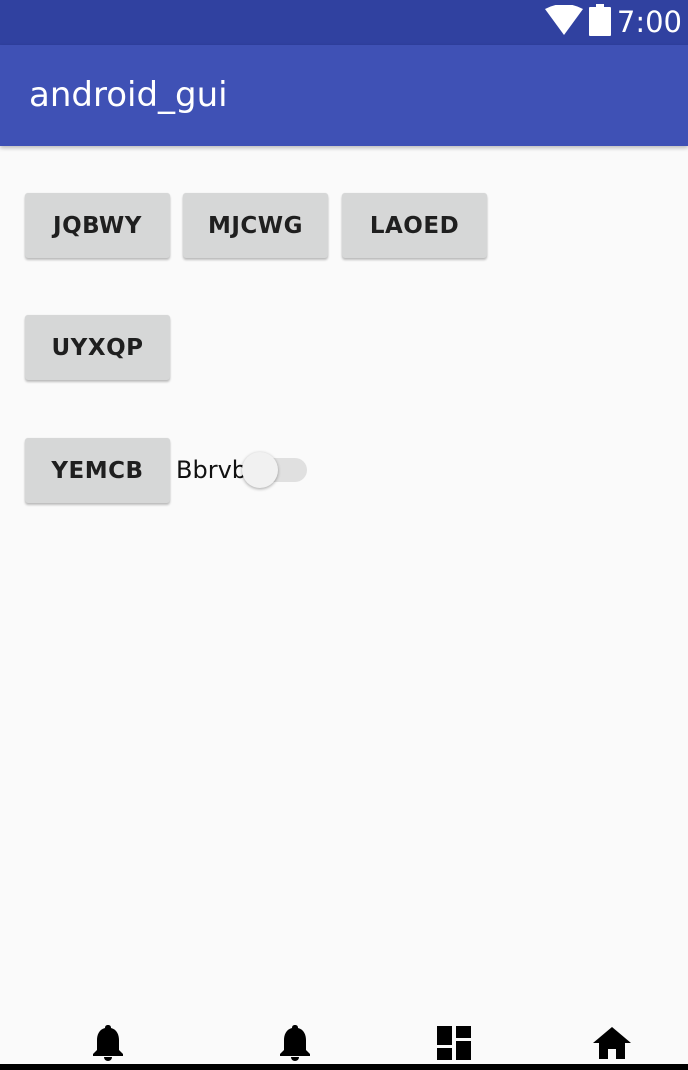  What do you see at coordinates (613, 22) in the screenshot?
I see `status-icons: 7:00` at bounding box center [613, 22].